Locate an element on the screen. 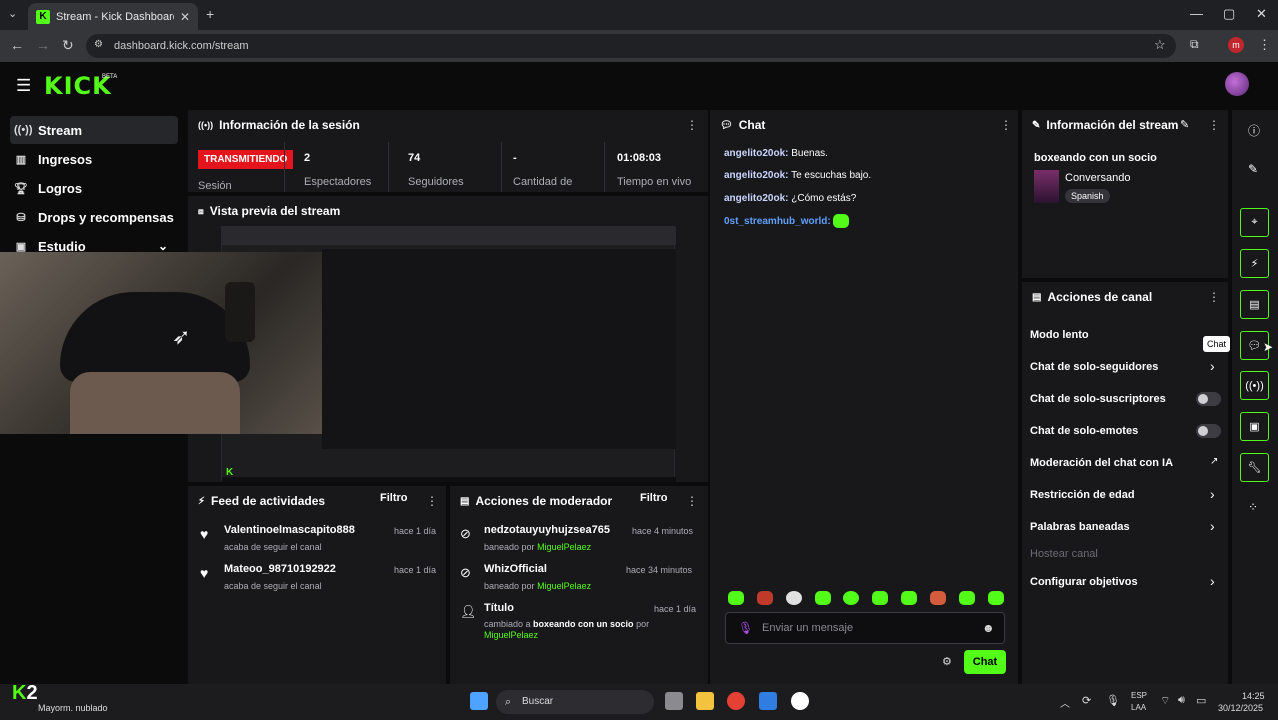 This screenshot has height=720, width=1278. category-thumbnail is located at coordinates (1046, 186).